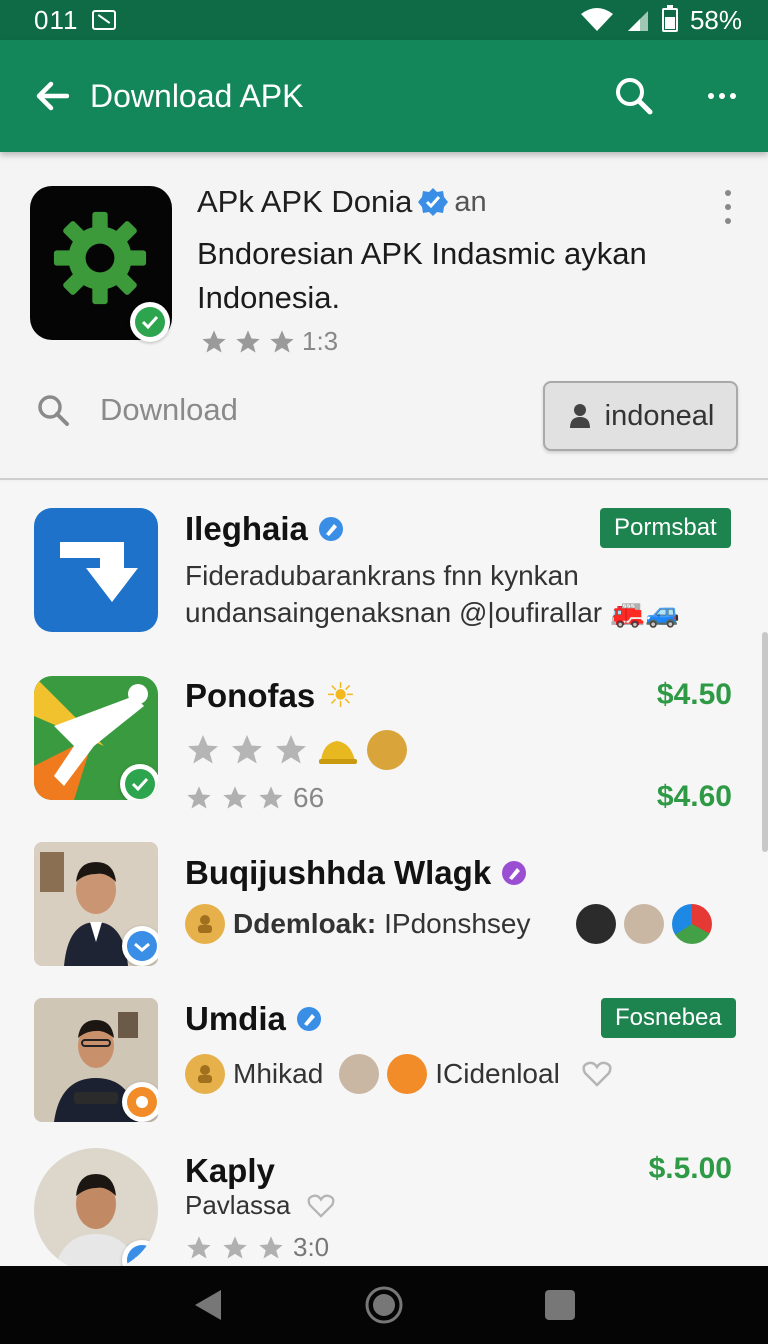 This screenshot has width=768, height=1344. I want to click on sun-icon: ☀, so click(340, 696).